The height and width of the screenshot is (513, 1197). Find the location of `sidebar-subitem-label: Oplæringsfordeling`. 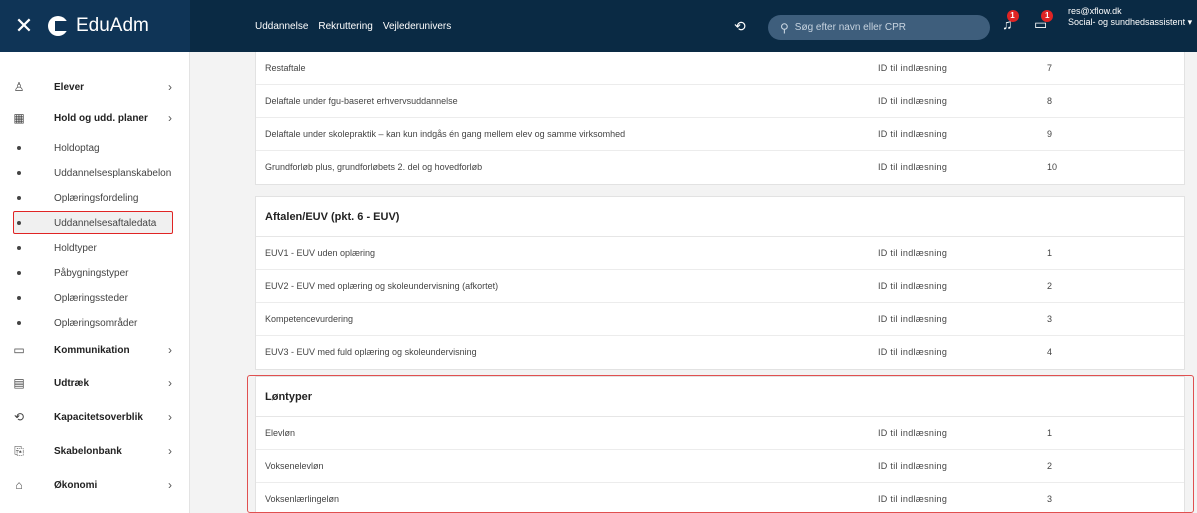

sidebar-subitem-label: Oplæringsfordeling is located at coordinates (96, 198).